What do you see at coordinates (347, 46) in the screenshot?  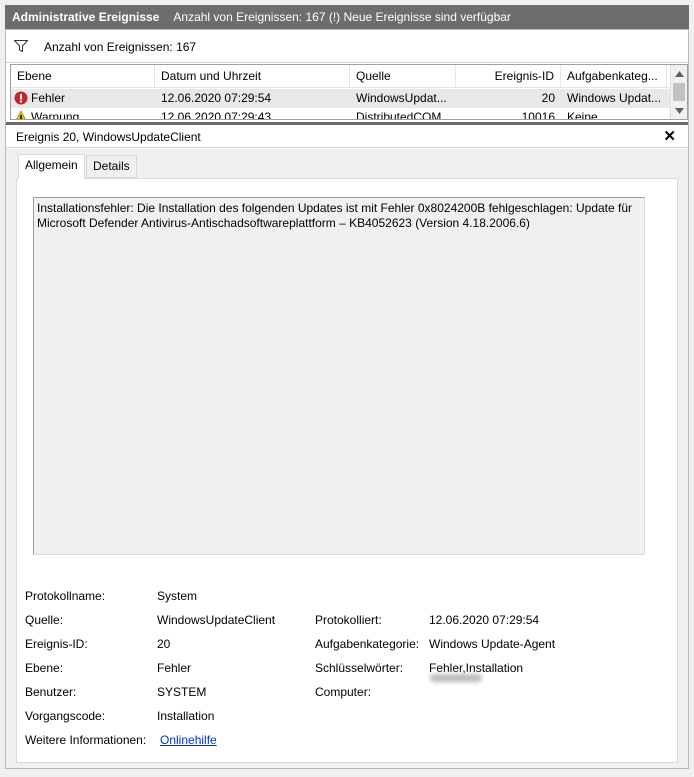 I see `filter-bar: Anzahl von Ereignissen: 167` at bounding box center [347, 46].